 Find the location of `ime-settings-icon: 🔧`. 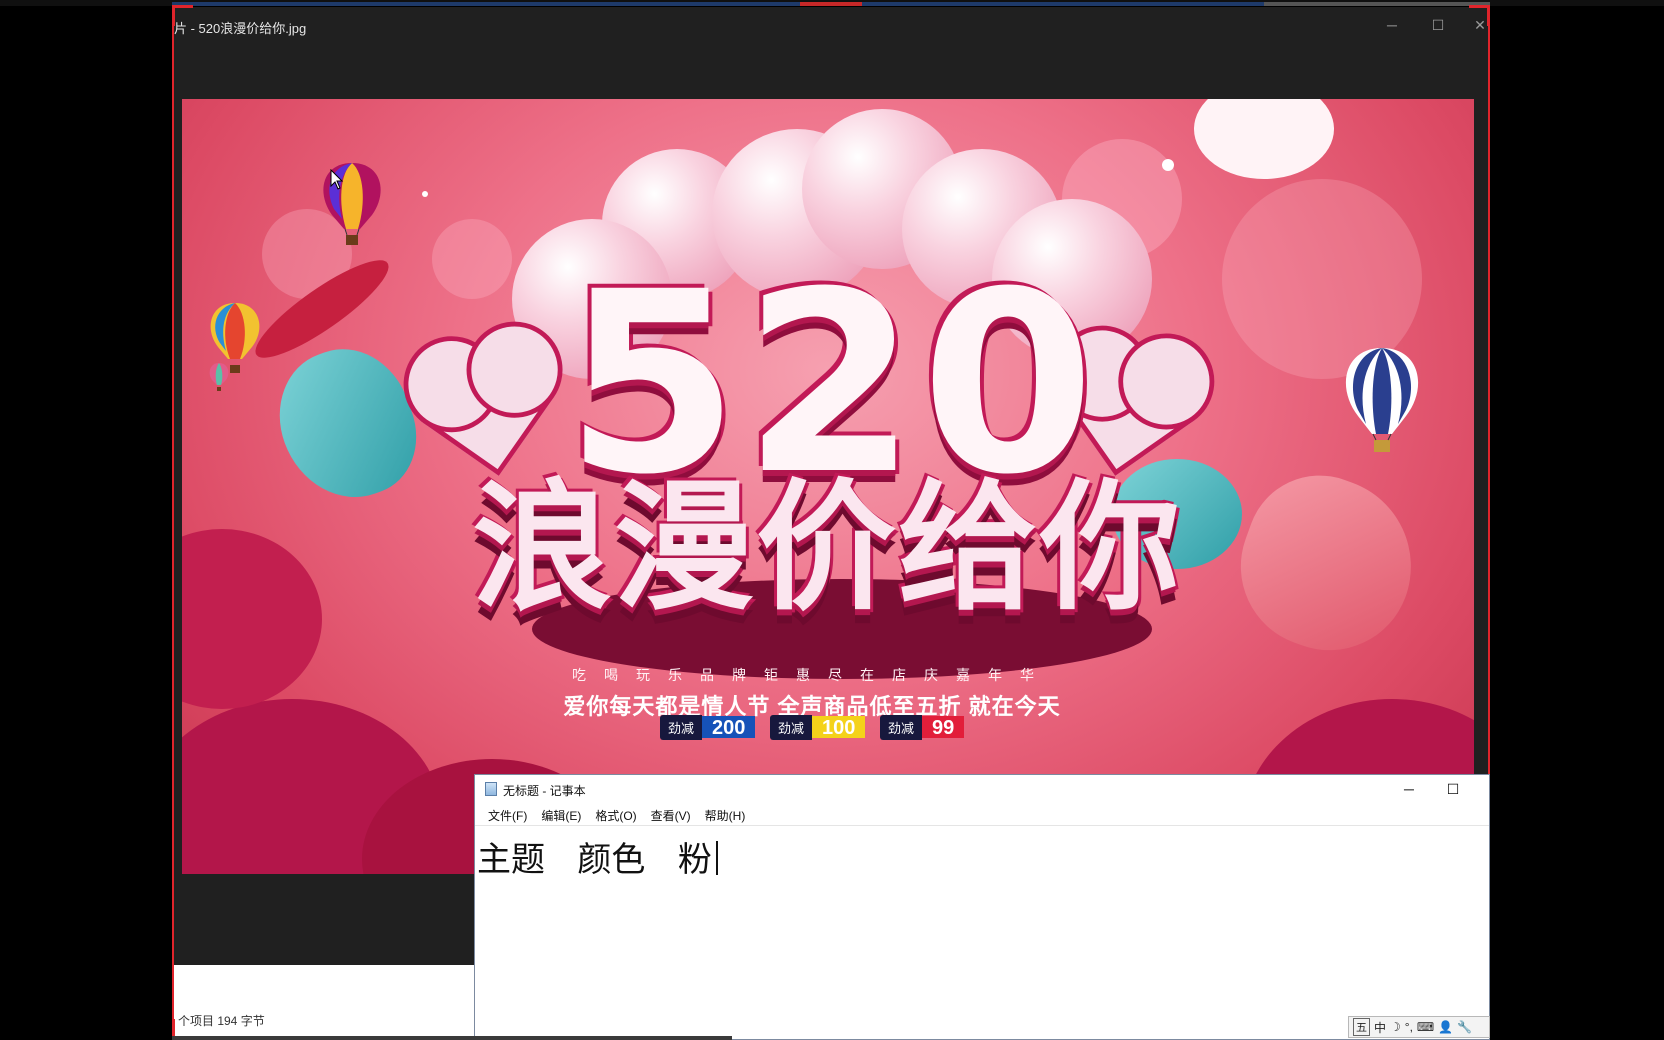

ime-settings-icon: 🔧 is located at coordinates (1464, 1027).